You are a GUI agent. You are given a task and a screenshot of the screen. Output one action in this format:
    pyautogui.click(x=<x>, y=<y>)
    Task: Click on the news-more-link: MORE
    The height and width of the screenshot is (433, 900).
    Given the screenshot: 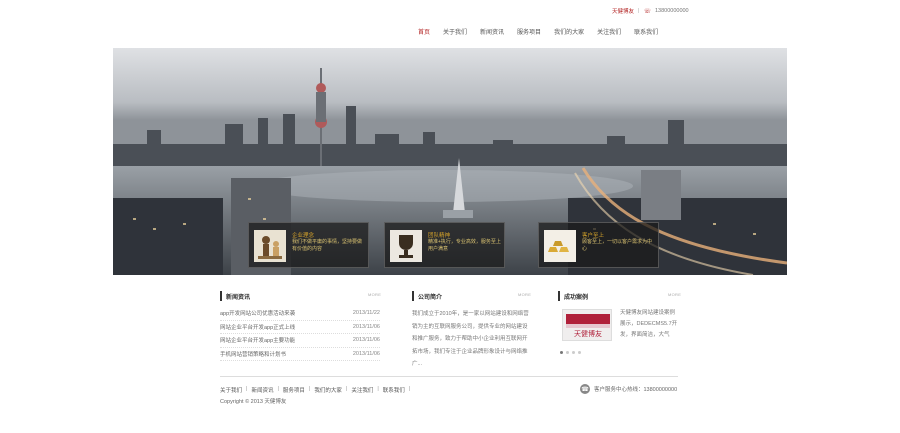 What is the action you would take?
    pyautogui.click(x=374, y=294)
    